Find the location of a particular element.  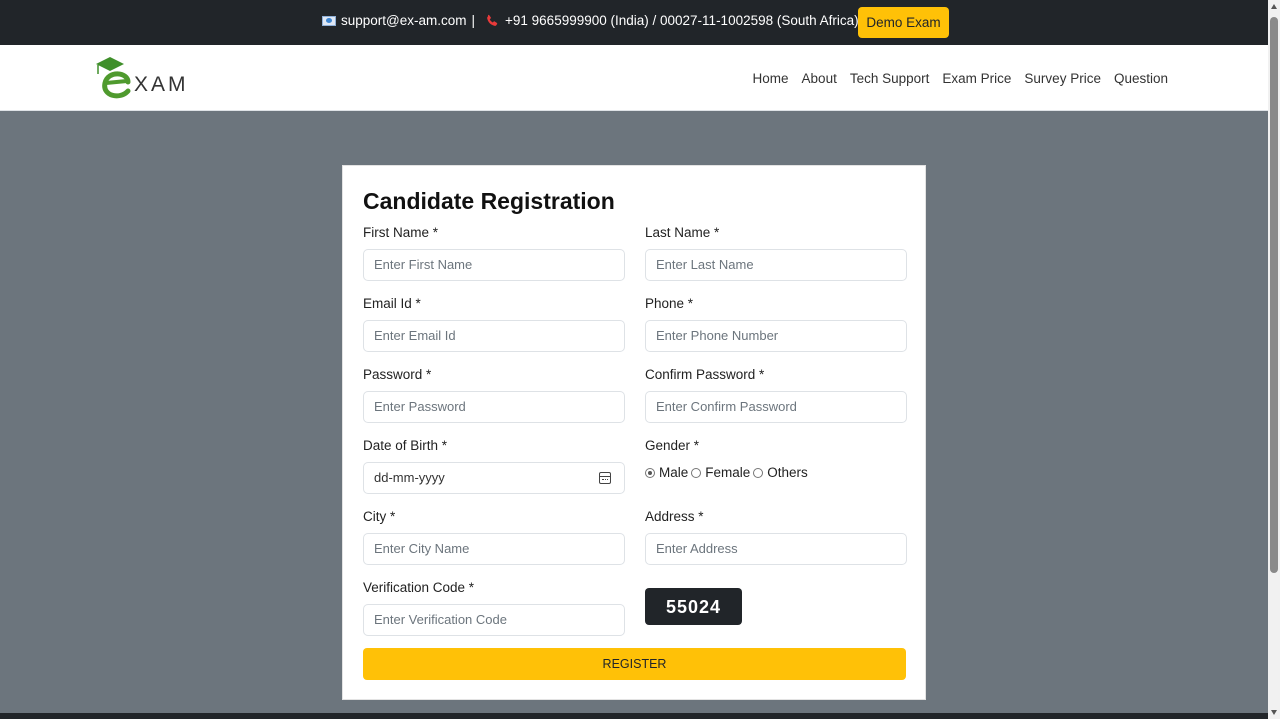

address-label: Address * is located at coordinates (674, 516).